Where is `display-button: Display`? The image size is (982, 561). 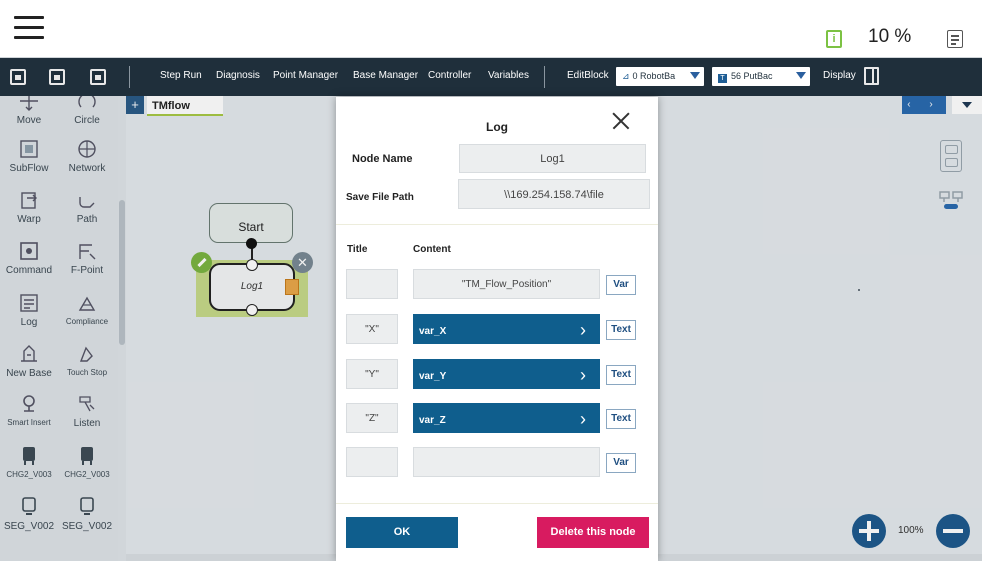
display-button: Display is located at coordinates (839, 75).